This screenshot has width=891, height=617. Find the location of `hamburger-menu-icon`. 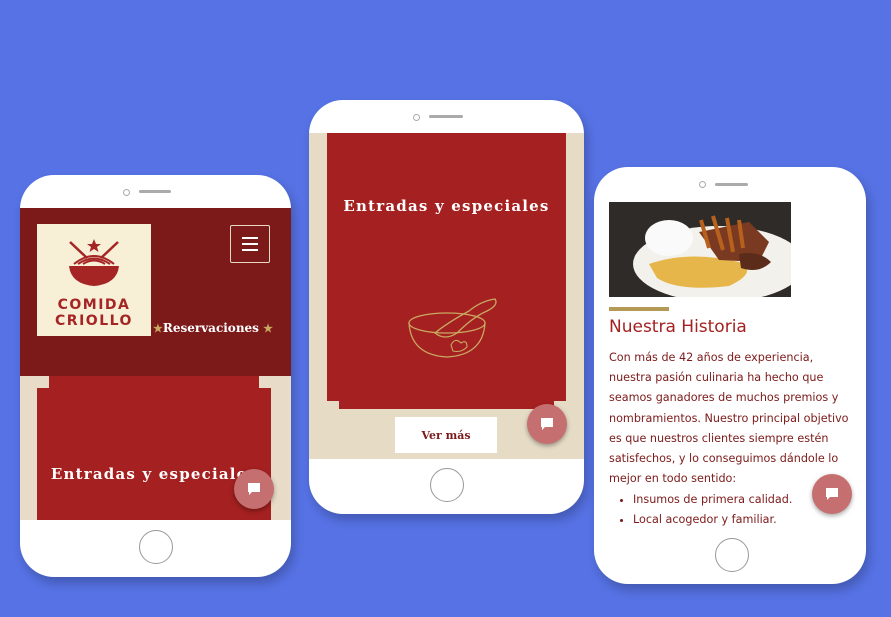

hamburger-menu-icon is located at coordinates (250, 238).